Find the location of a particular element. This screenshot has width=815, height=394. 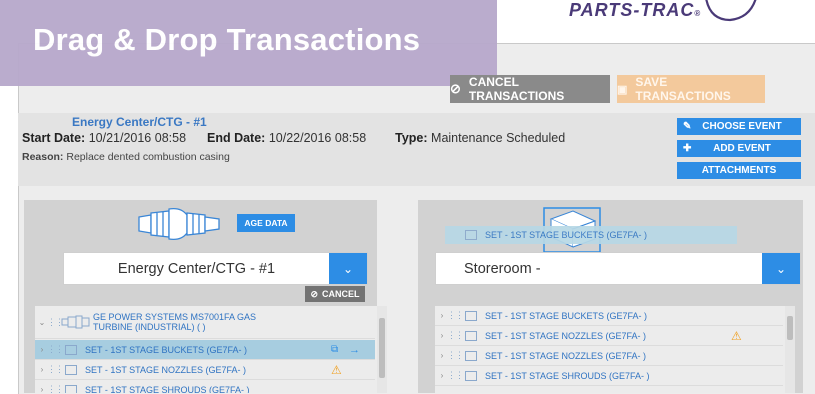

pencil-icon: ✎ is located at coordinates (687, 126).